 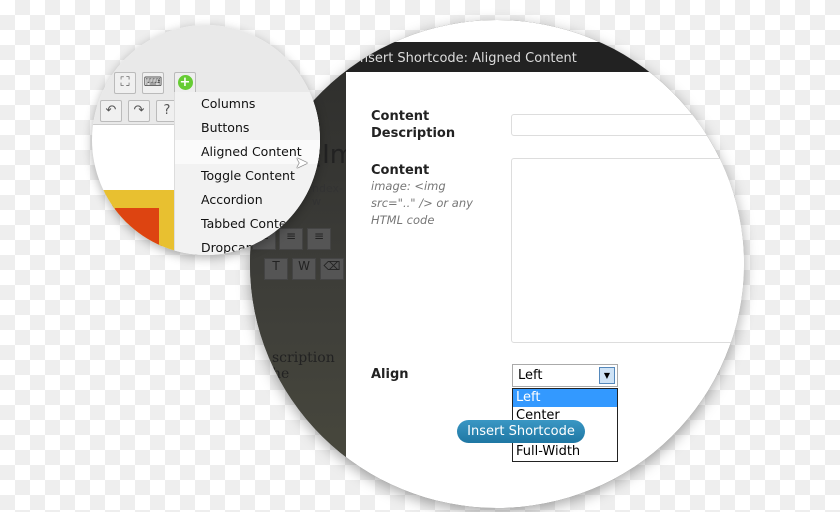 What do you see at coordinates (627, 250) in the screenshot?
I see `content-textarea` at bounding box center [627, 250].